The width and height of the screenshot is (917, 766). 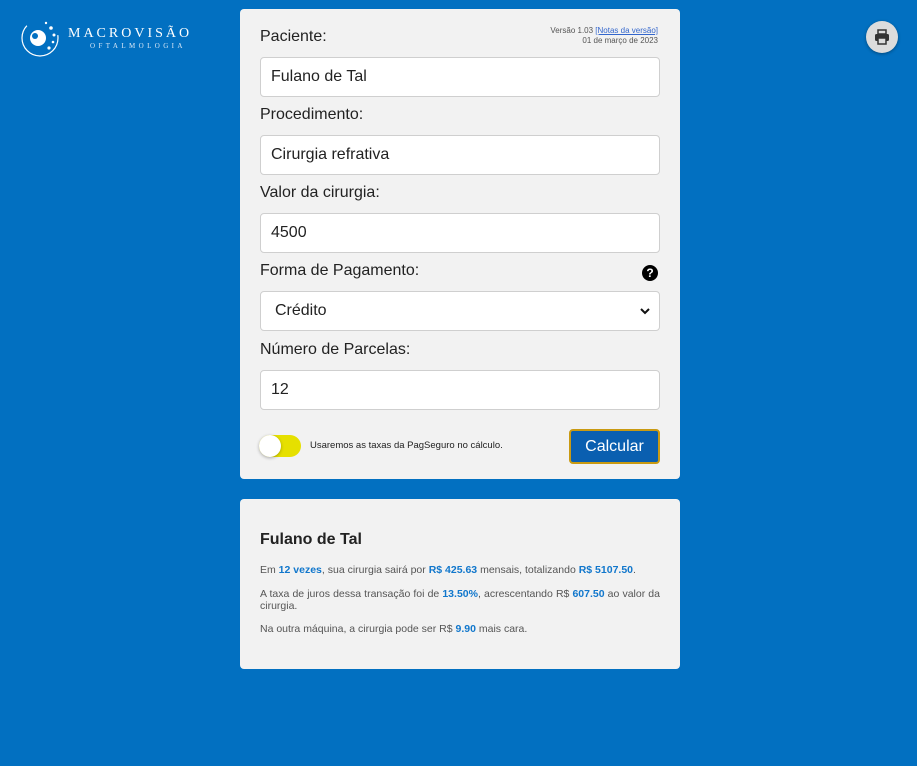 What do you see at coordinates (312, 114) in the screenshot?
I see `procedure-label: Procedimento:` at bounding box center [312, 114].